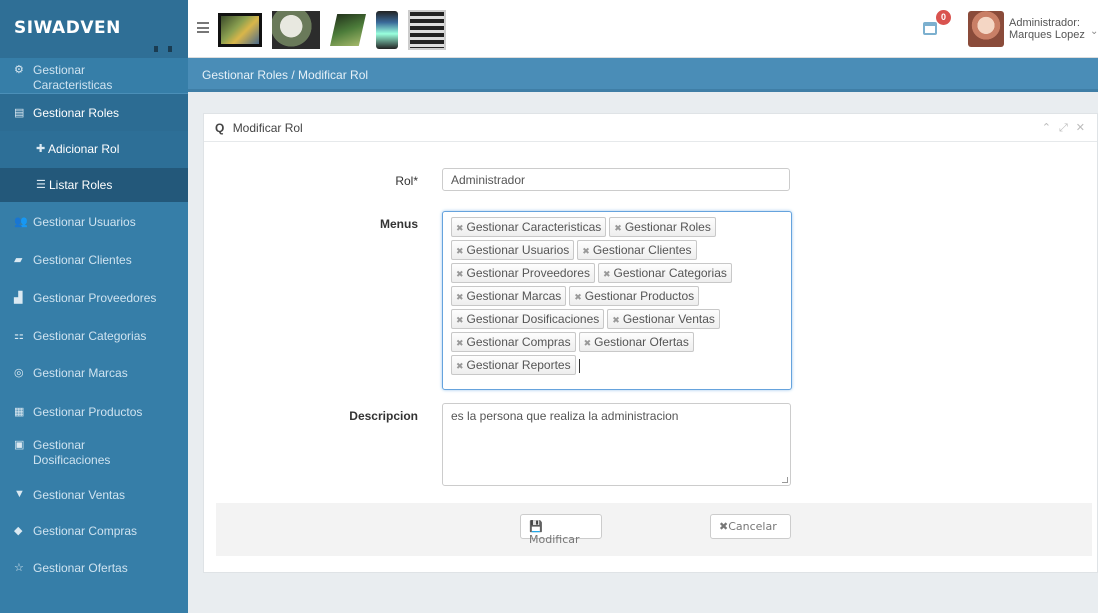  I want to click on sidebar-item-label: Gestionar Proveedores, so click(95, 298).